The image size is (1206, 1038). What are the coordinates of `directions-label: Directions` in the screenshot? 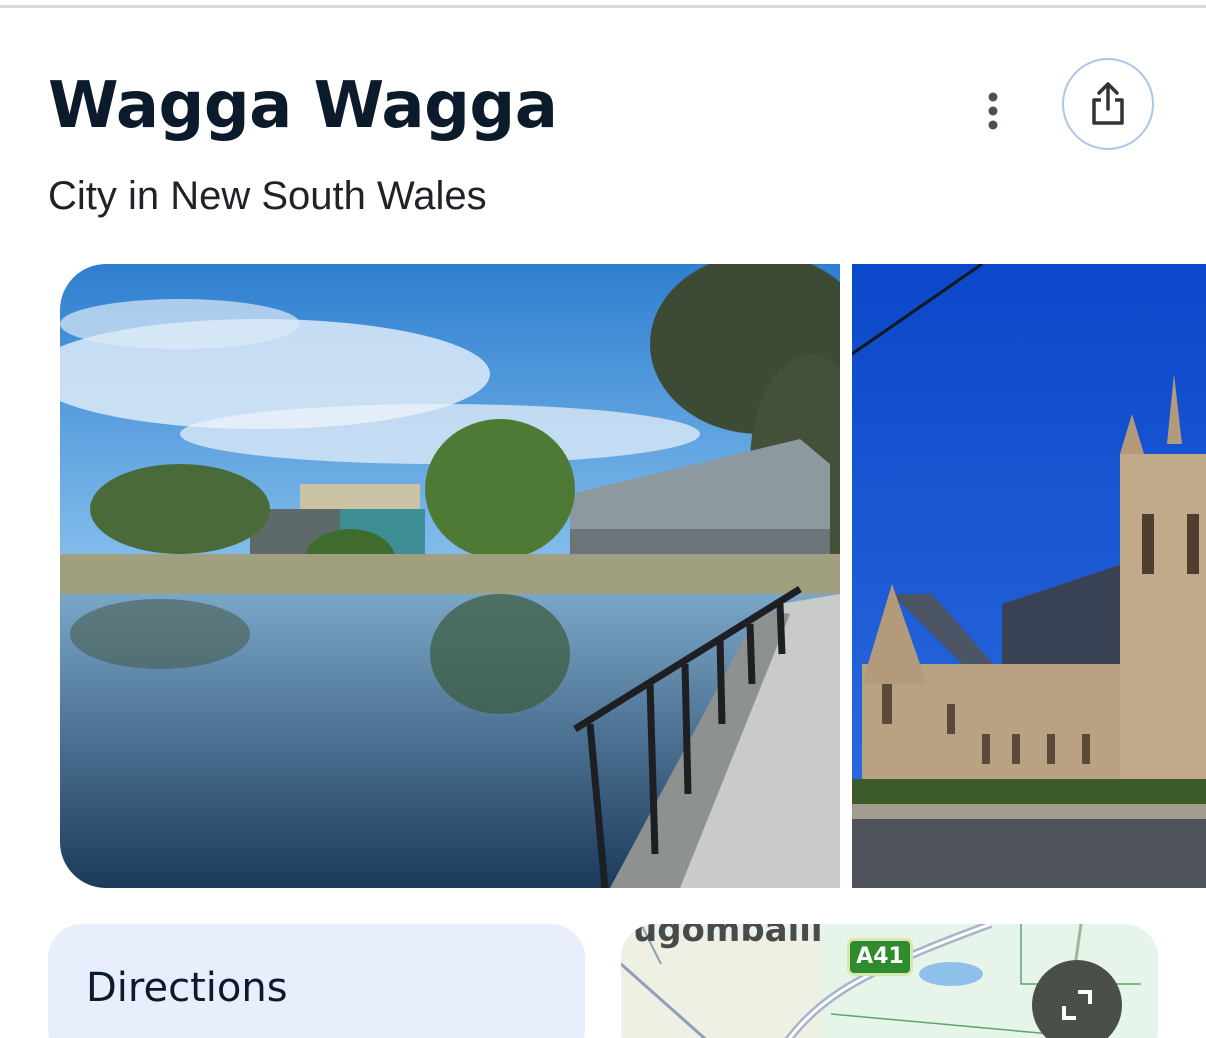 It's located at (187, 988).